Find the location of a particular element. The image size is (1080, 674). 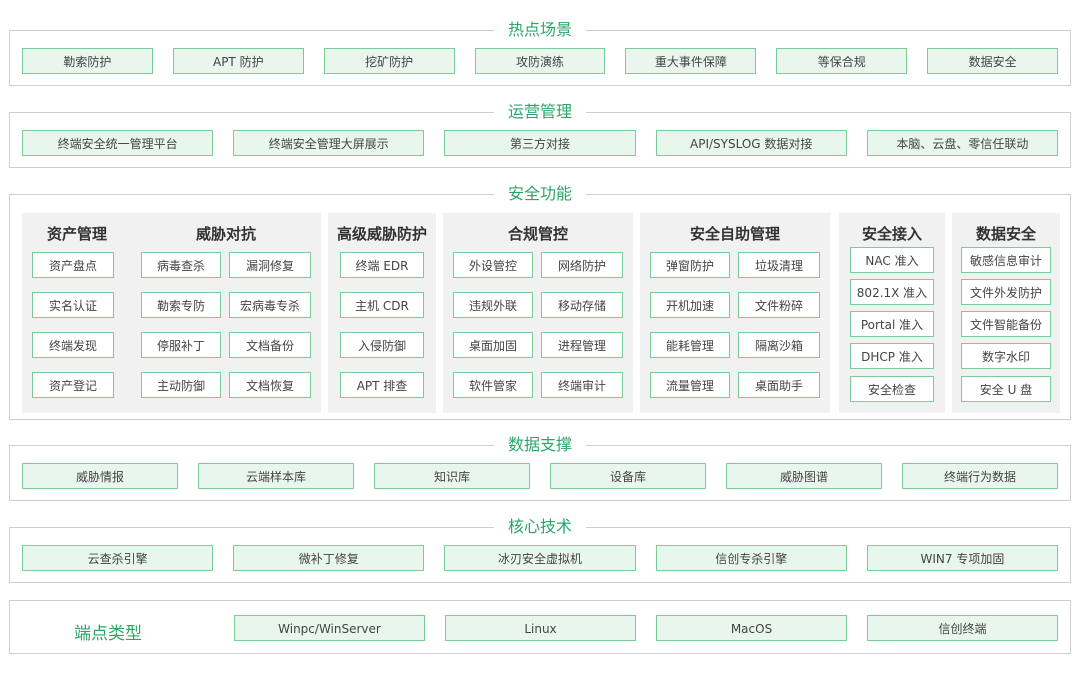

hot-scenarios-row: 勒索防护 APT 防护 挖矿防护 攻防演练 重大事件保障 等保合规 数据安全 is located at coordinates (540, 61).